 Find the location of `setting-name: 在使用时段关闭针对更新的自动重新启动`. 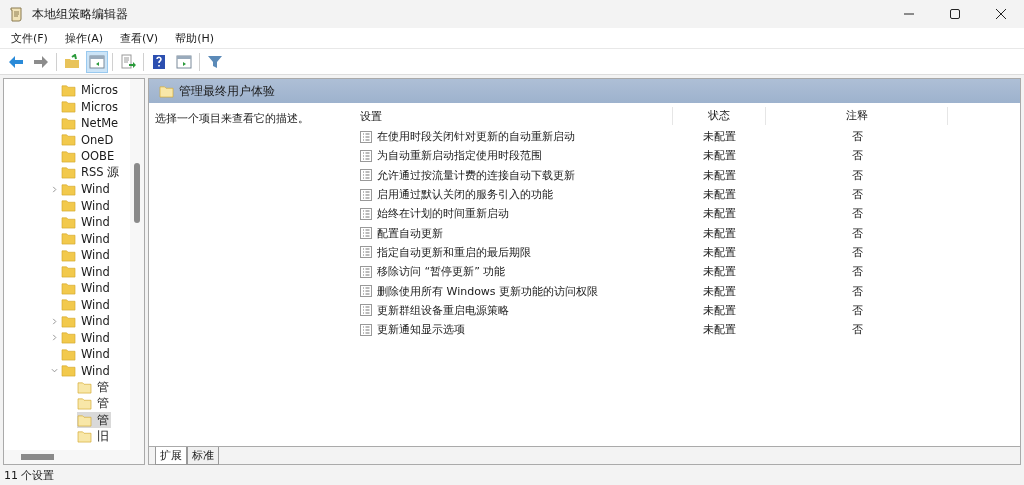

setting-name: 在使用时段关闭针对更新的自动重新启动 is located at coordinates (476, 137).